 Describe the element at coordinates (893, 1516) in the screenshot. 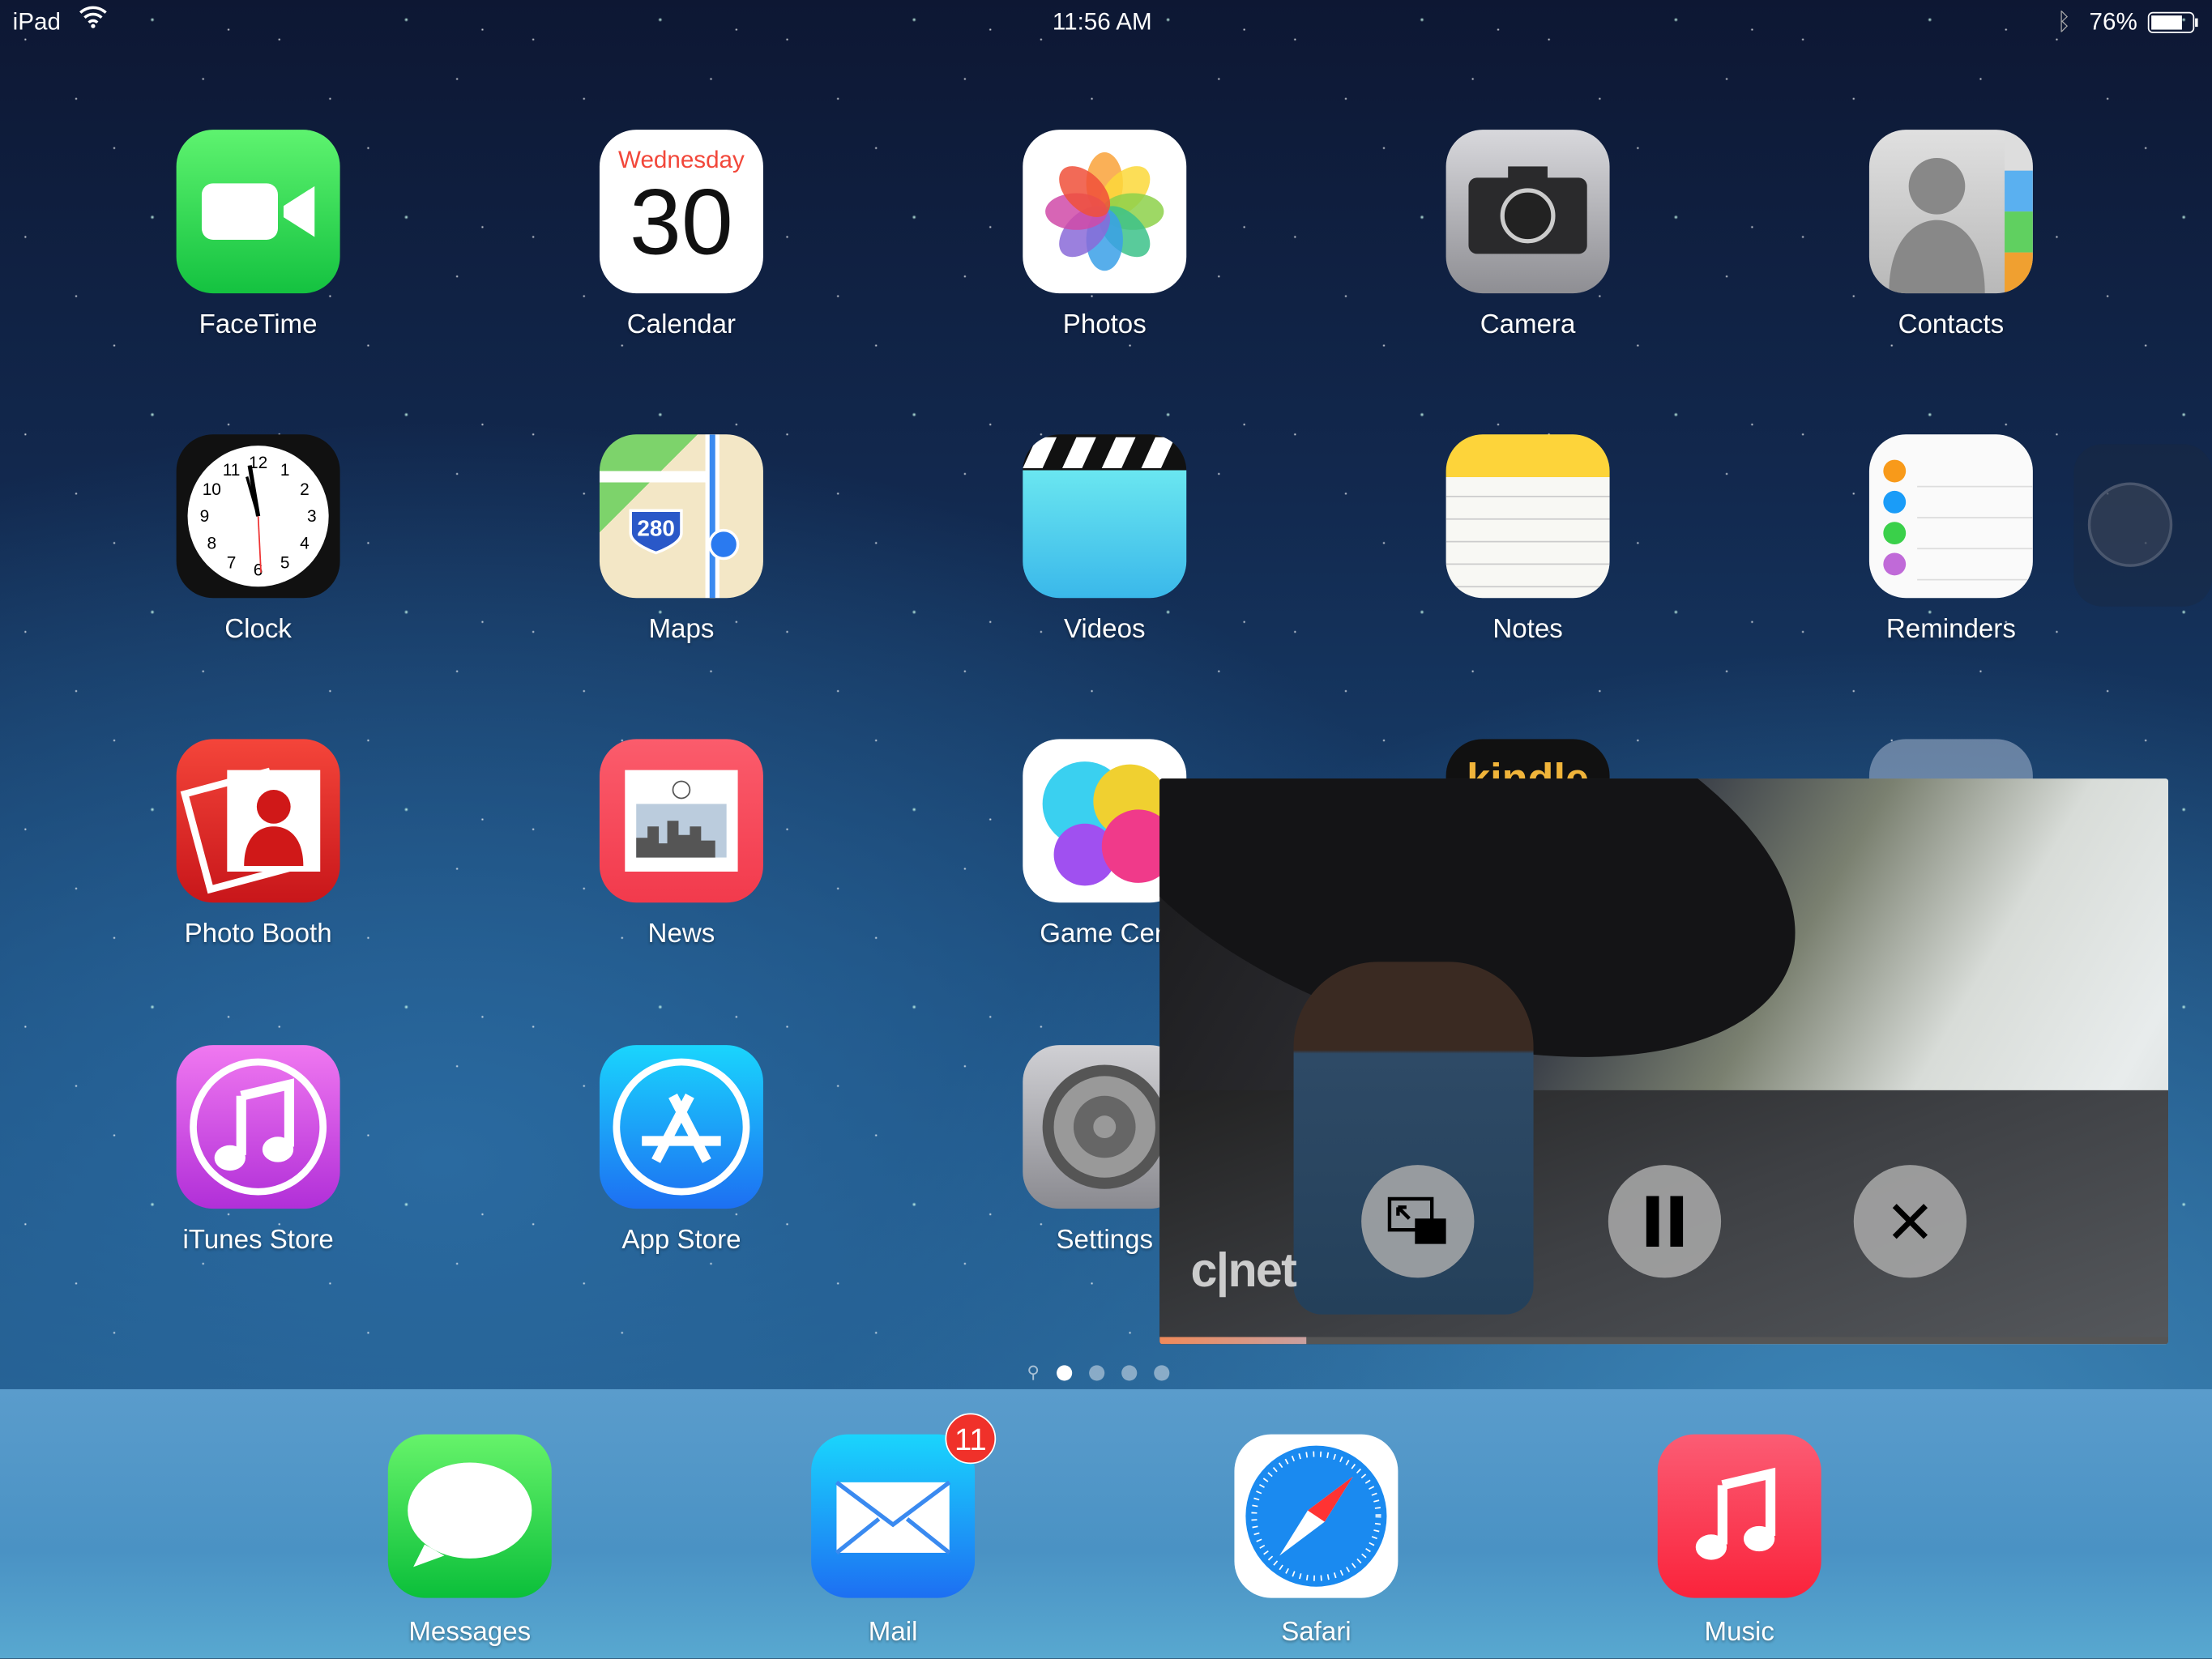

I see `mail-icon` at that location.